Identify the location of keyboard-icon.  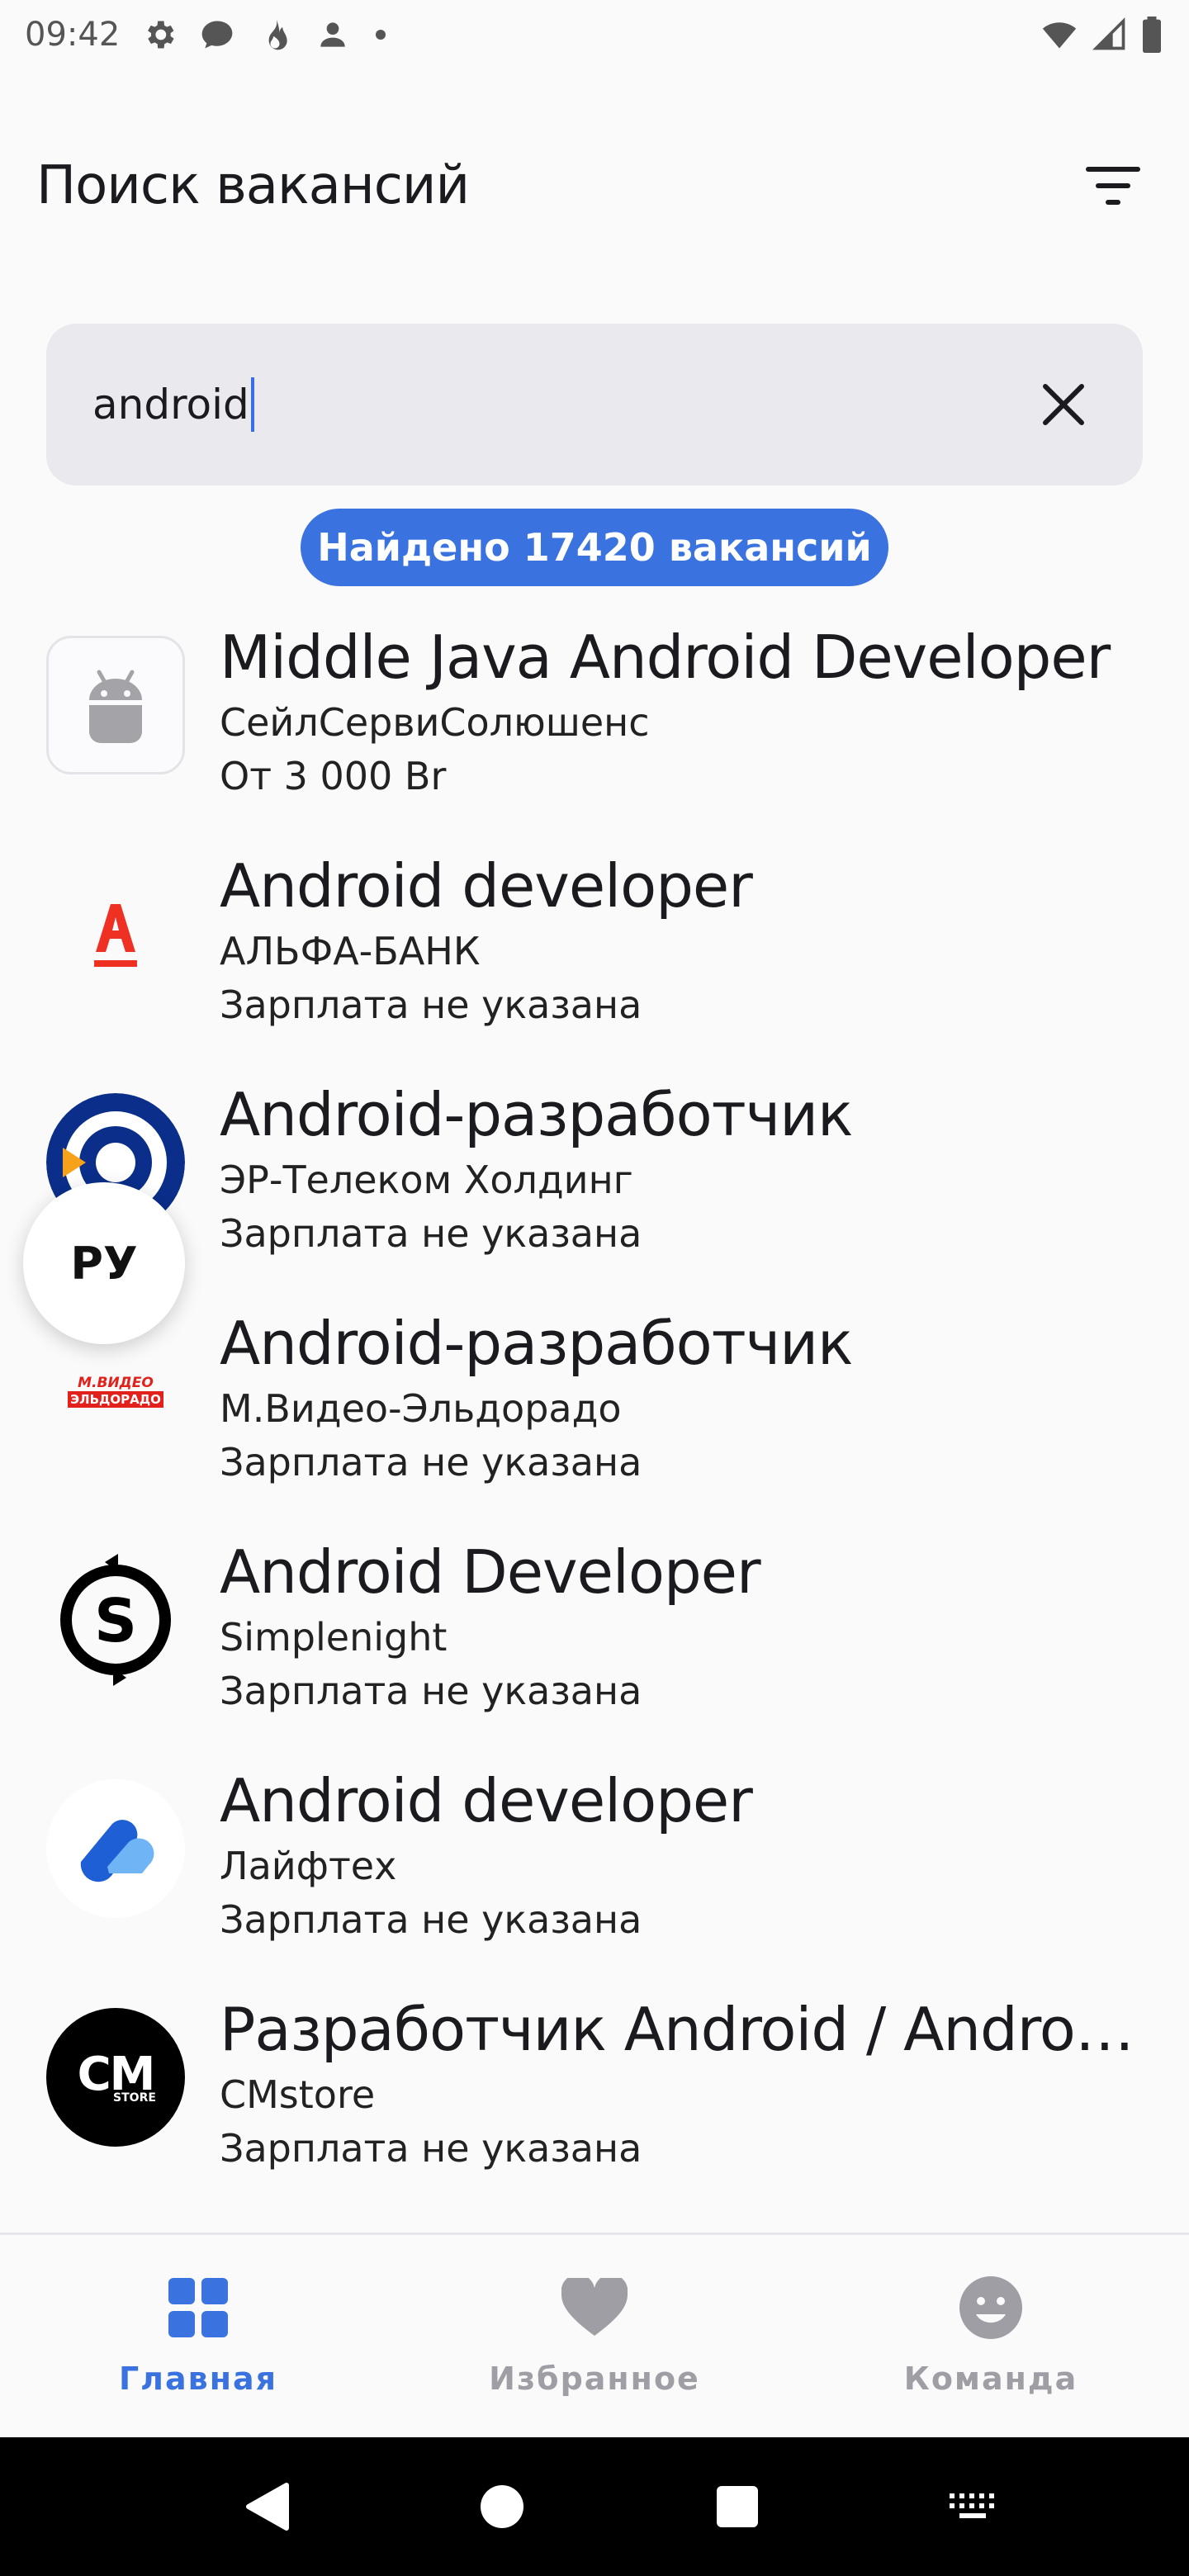
(971, 2505).